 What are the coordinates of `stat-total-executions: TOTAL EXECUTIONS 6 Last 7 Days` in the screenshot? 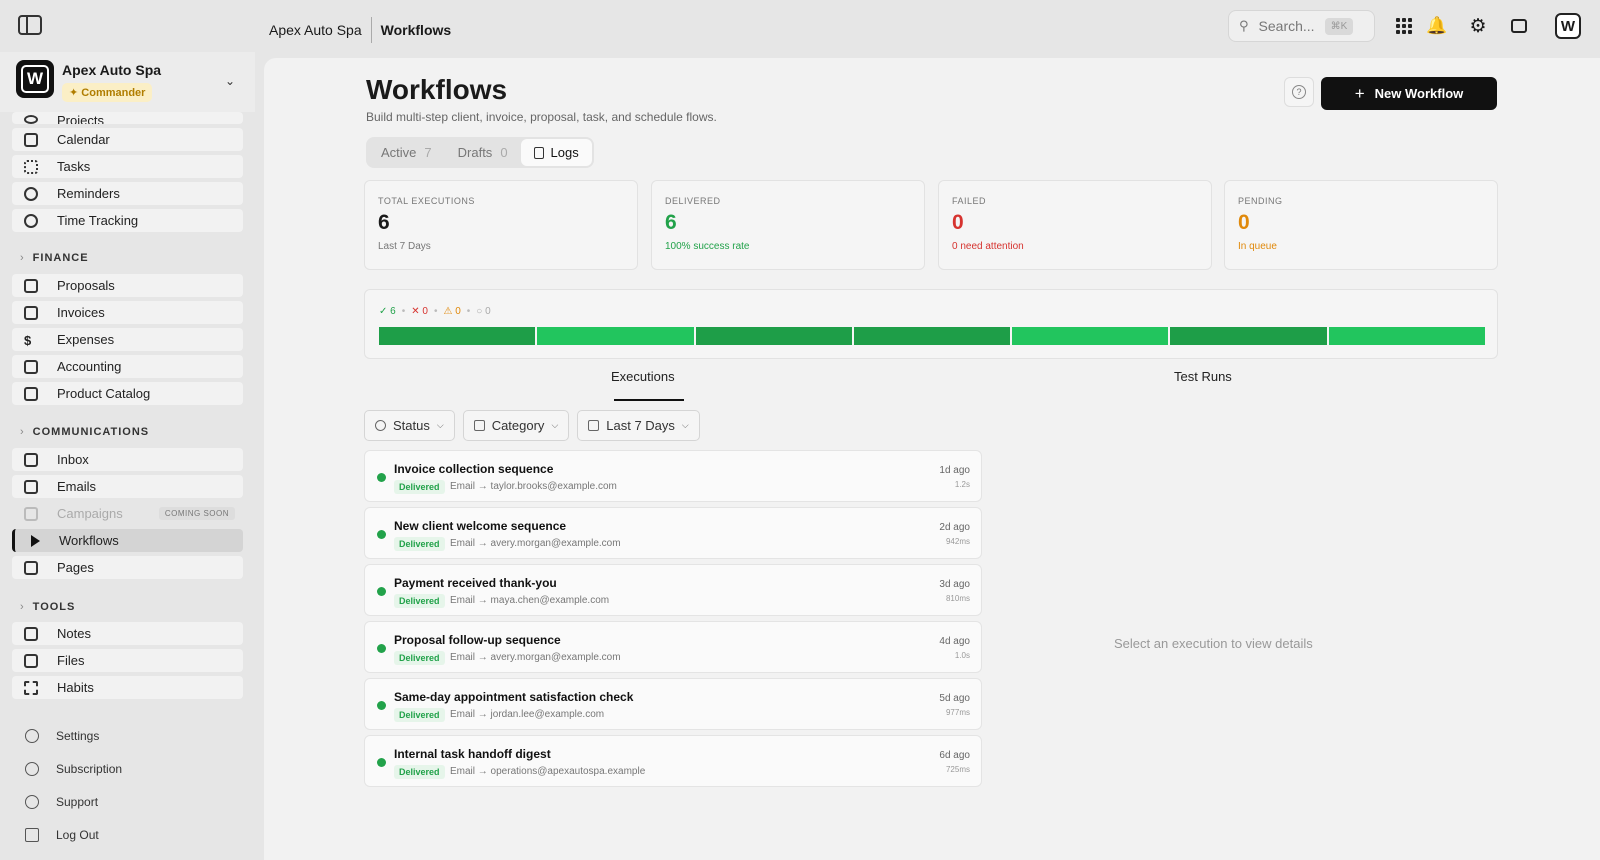 It's located at (501, 225).